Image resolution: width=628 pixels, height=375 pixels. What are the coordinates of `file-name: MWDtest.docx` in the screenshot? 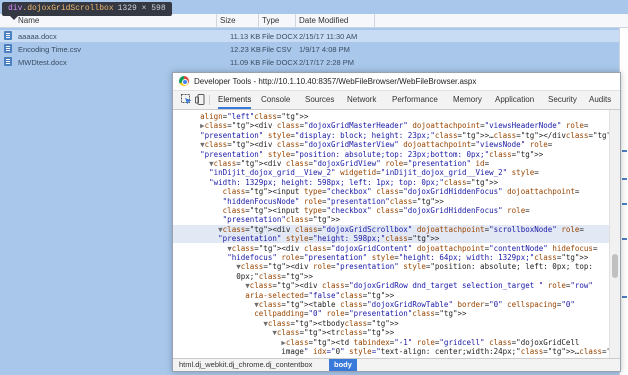 It's located at (42, 62).